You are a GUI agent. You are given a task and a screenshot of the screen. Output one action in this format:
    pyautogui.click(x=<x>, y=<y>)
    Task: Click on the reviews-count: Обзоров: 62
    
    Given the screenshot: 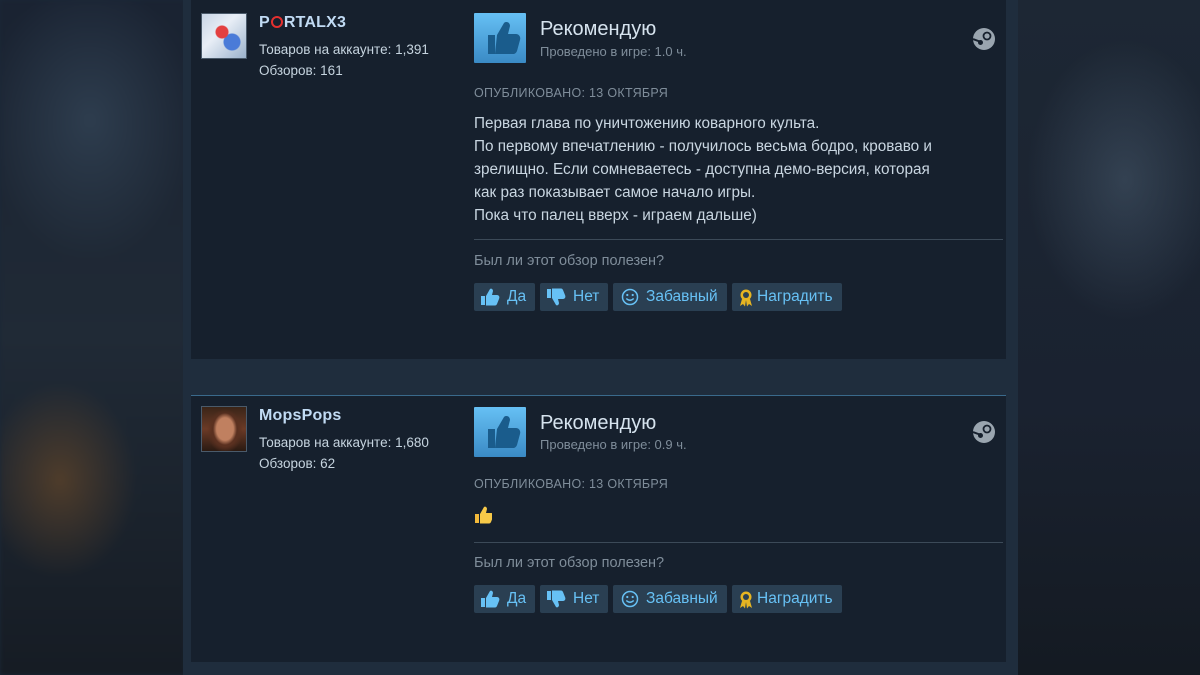 What is the action you would take?
    pyautogui.click(x=344, y=463)
    